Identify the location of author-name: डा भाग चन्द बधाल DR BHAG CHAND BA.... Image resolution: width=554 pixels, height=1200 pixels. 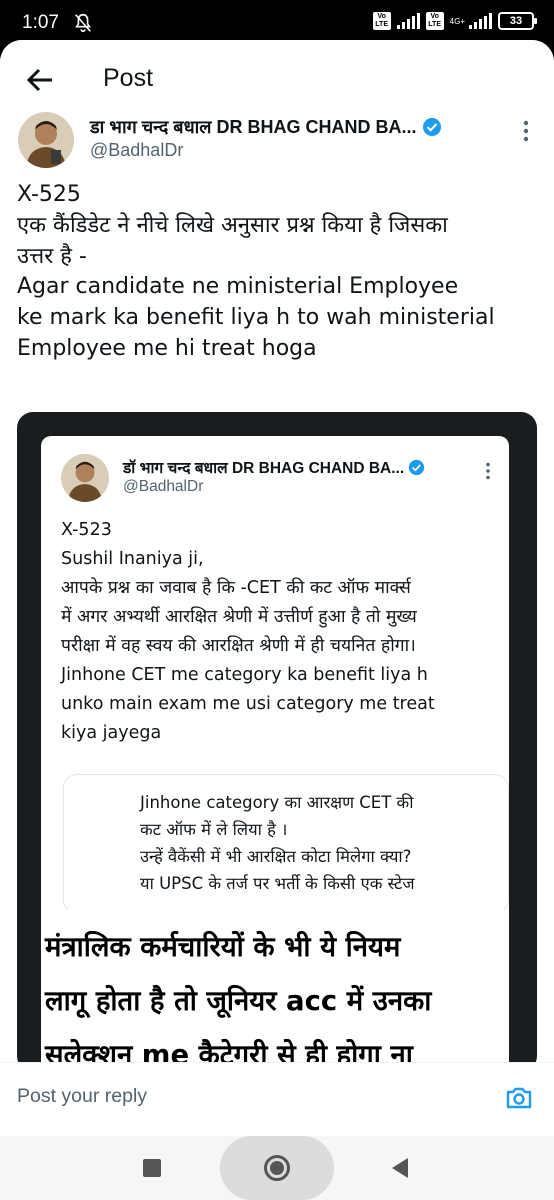
(253, 127).